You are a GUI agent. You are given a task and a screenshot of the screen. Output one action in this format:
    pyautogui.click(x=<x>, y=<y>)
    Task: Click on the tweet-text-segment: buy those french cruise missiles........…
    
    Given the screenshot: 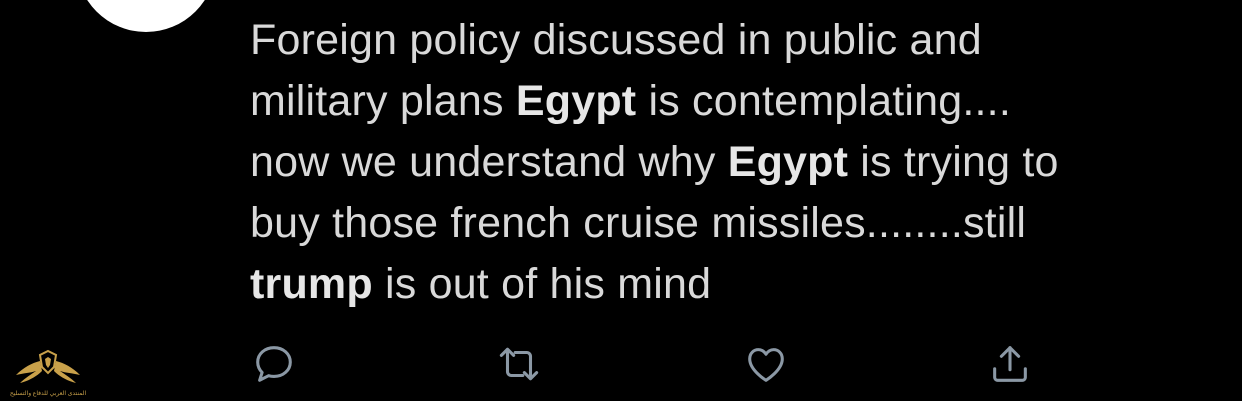 What is the action you would take?
    pyautogui.click(x=638, y=223)
    